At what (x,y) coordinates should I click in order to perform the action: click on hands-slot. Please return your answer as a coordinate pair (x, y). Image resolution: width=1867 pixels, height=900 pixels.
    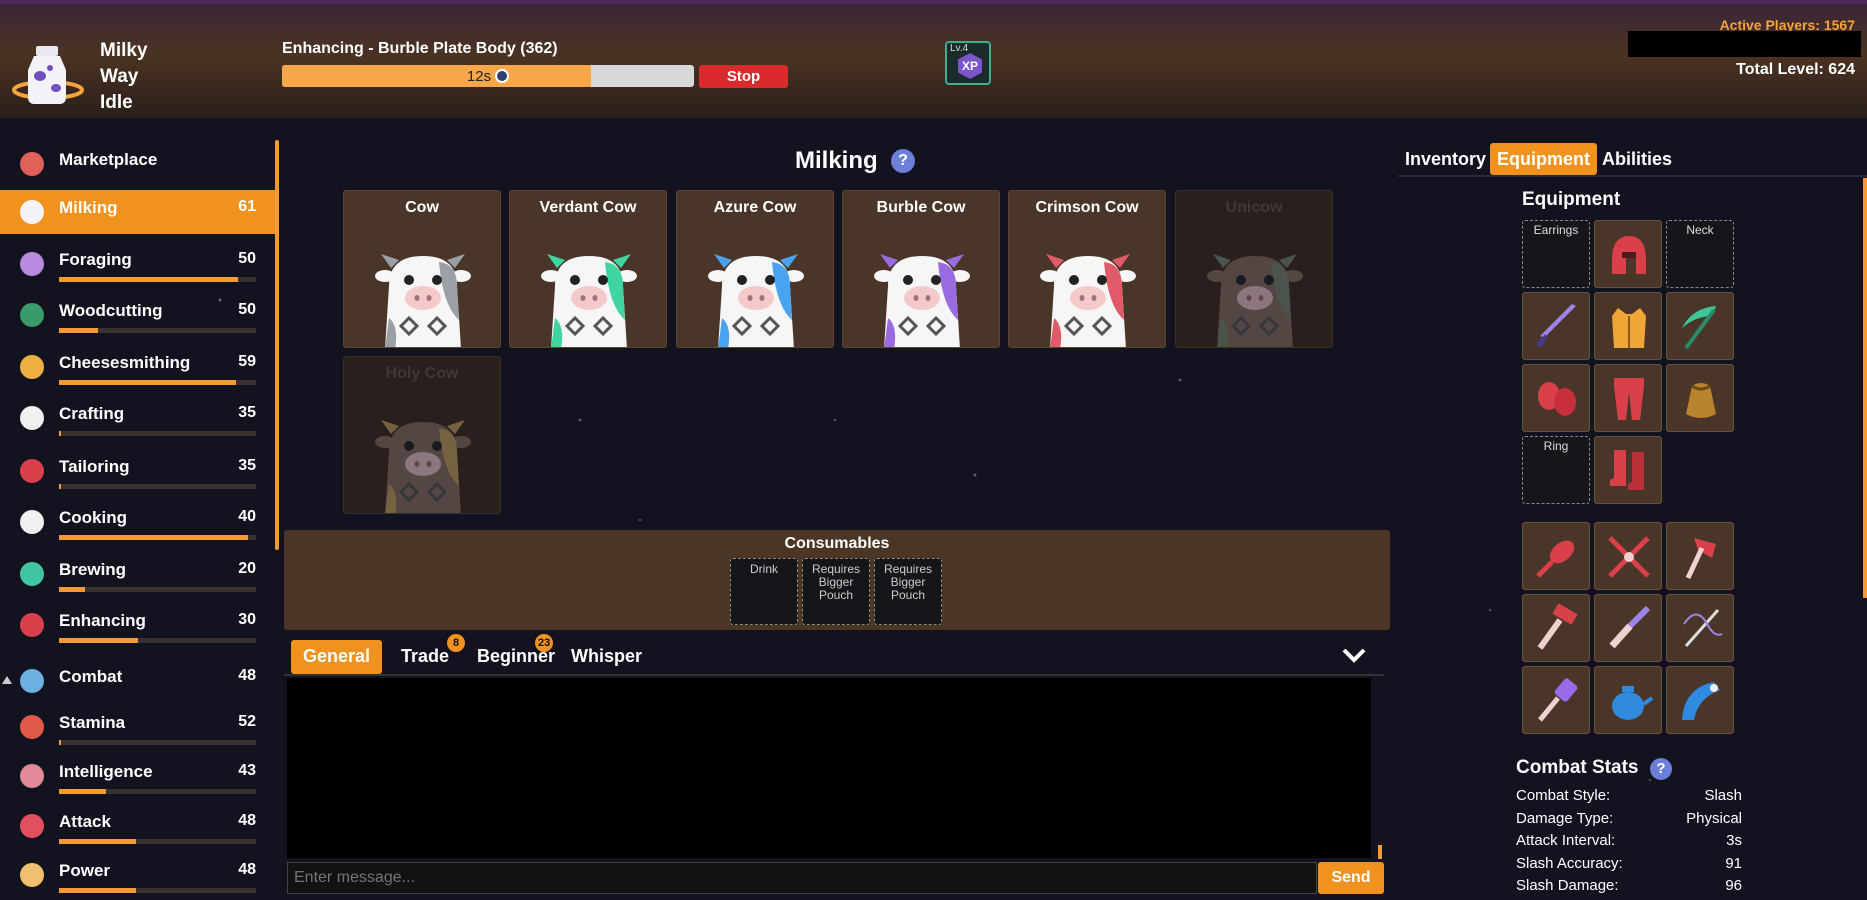
    Looking at the image, I should click on (1556, 398).